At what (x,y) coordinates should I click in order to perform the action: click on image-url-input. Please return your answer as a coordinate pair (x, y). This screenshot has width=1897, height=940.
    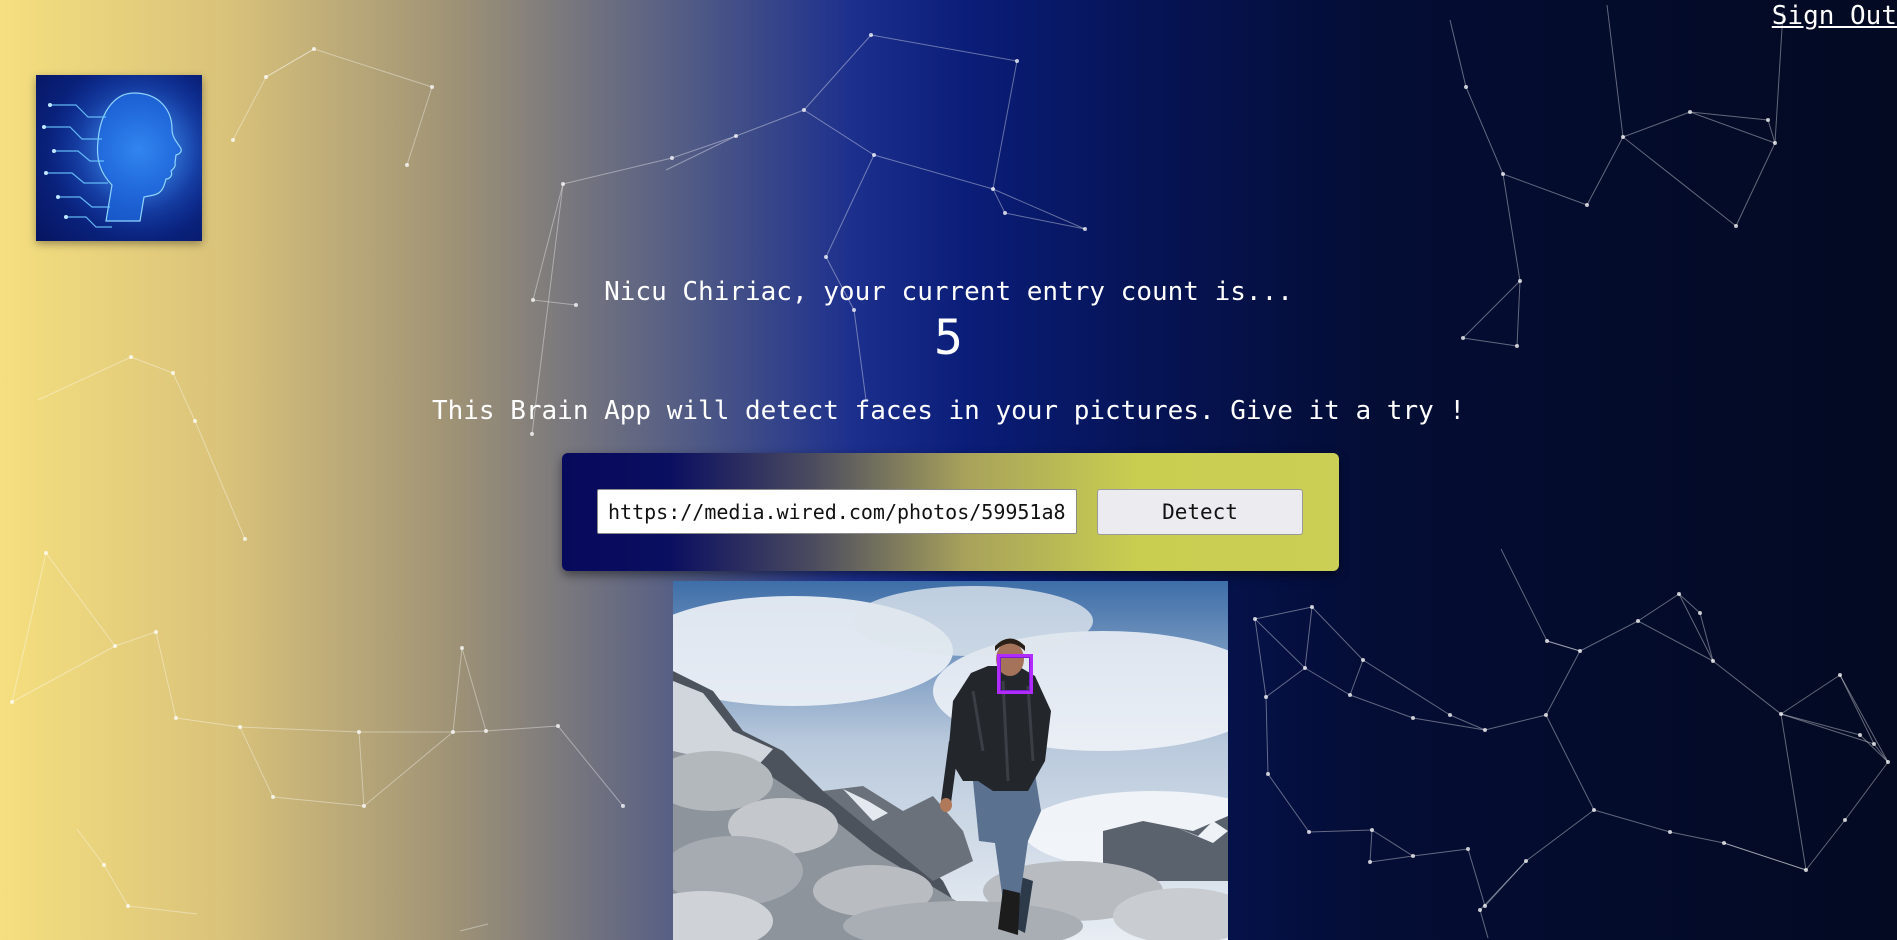
    Looking at the image, I should click on (837, 511).